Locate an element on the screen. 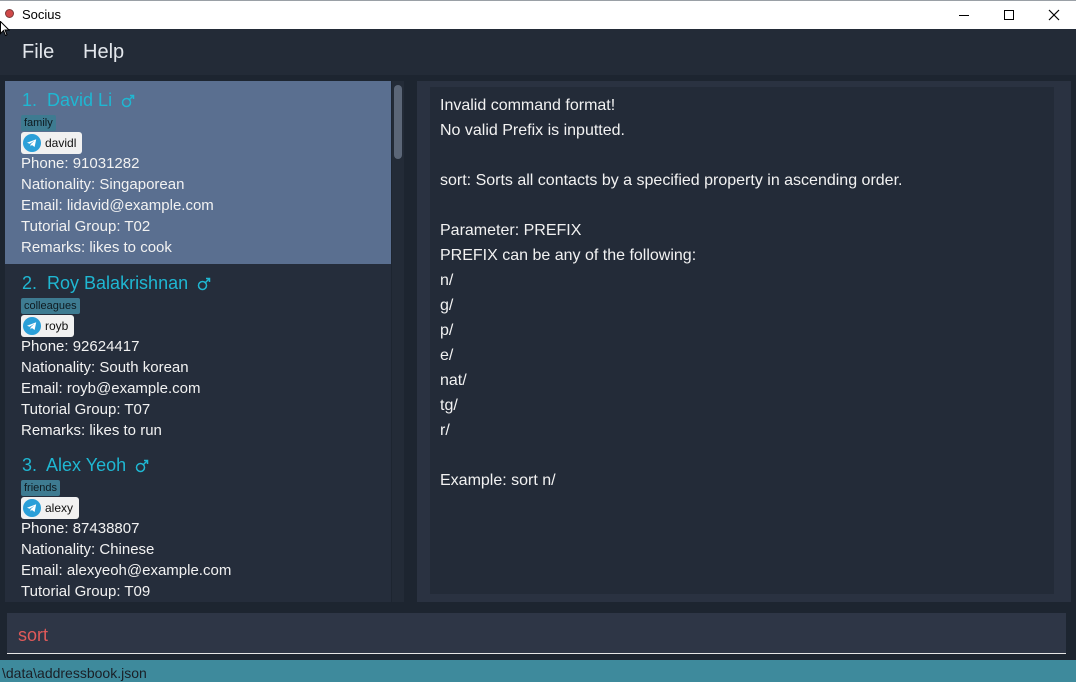  result-line: Example: sort n/ is located at coordinates (498, 480).